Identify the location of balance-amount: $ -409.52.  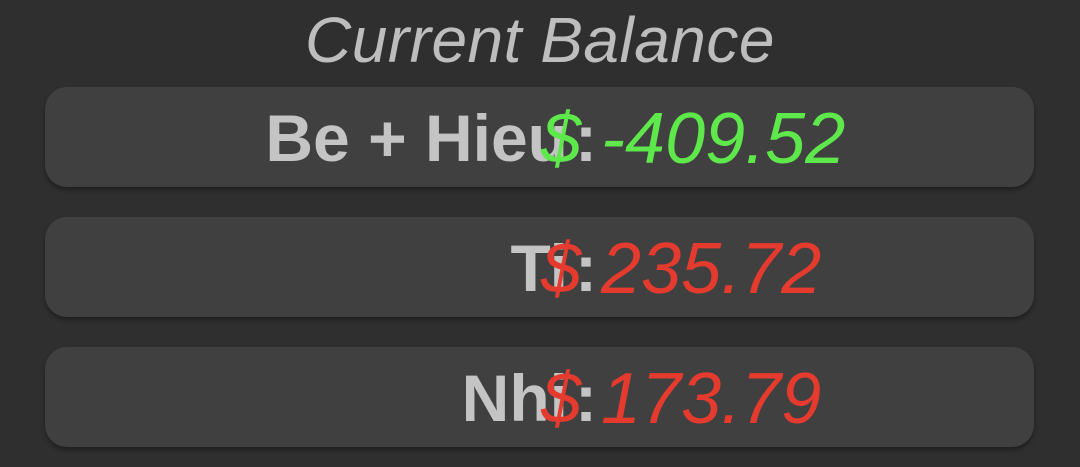
(693, 139).